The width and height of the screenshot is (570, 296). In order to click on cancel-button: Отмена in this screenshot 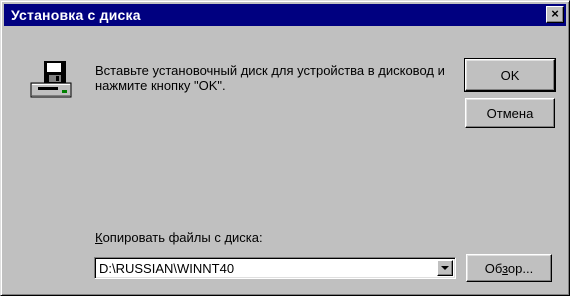, I will do `click(510, 113)`.